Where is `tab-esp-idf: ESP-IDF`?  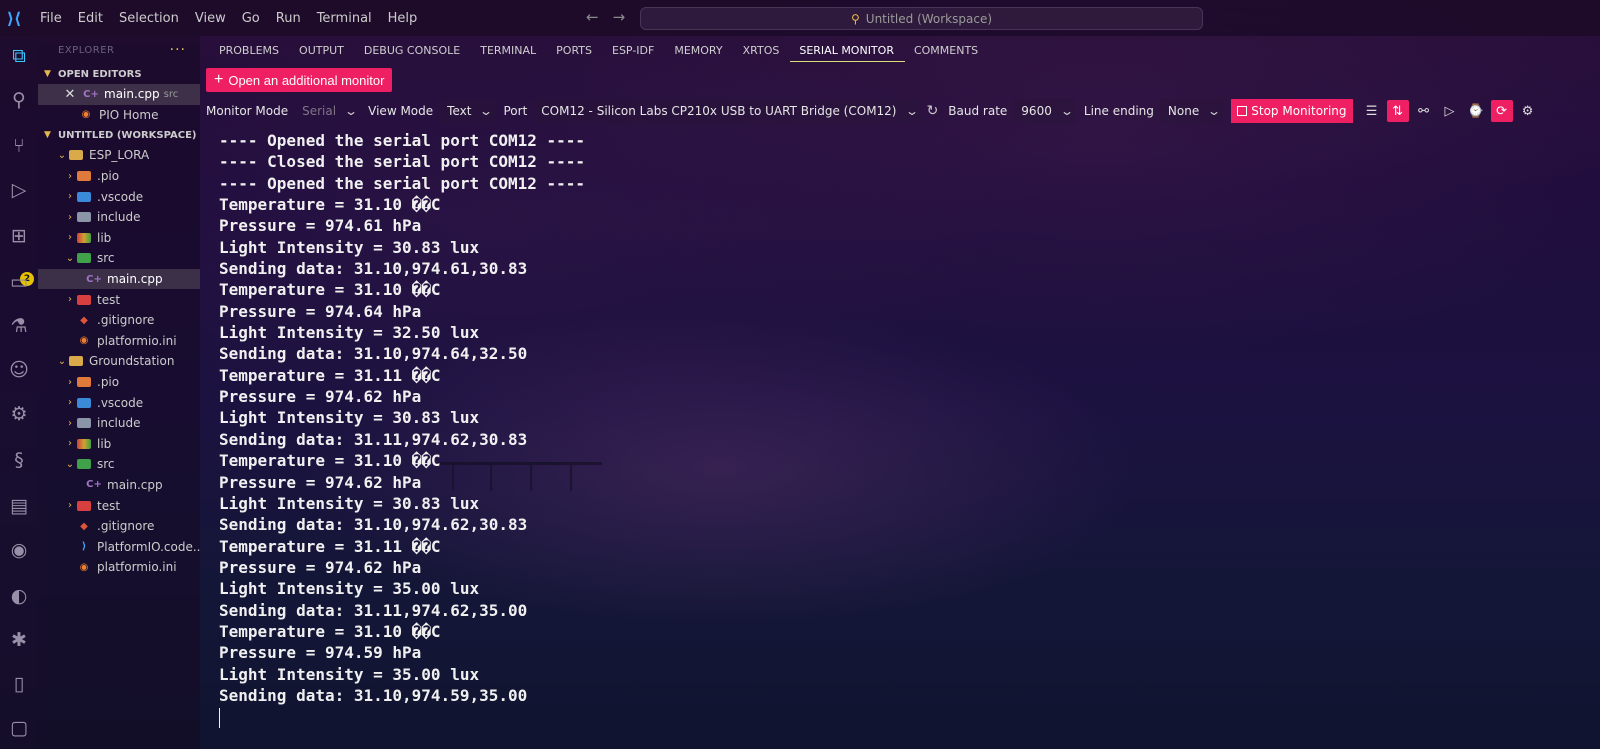
tab-esp-idf: ESP-IDF is located at coordinates (634, 51).